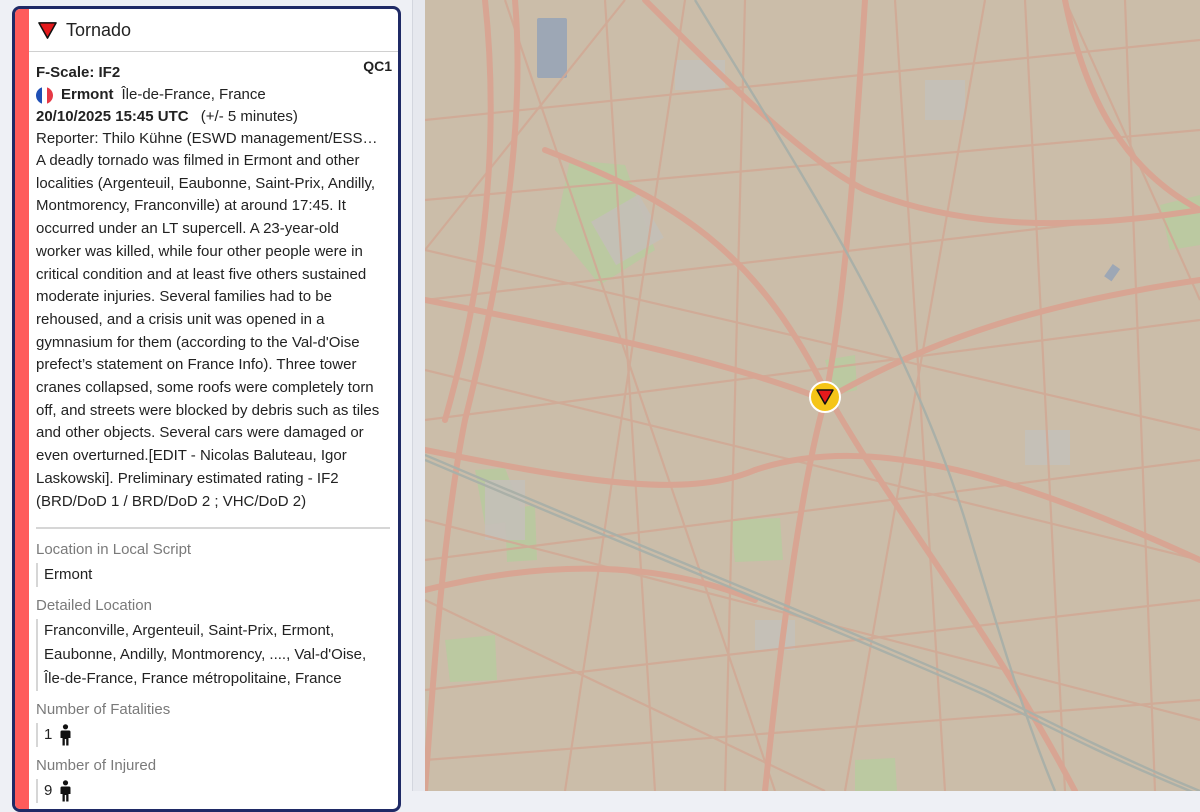  I want to click on fatalities-value-row: 1, so click(213, 735).